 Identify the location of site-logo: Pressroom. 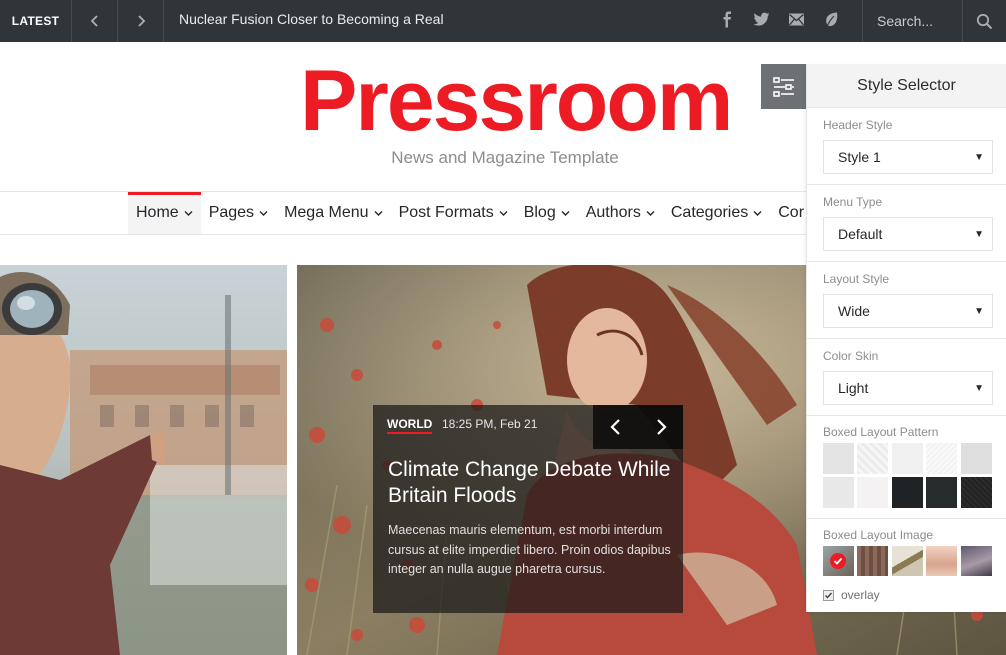
(516, 101).